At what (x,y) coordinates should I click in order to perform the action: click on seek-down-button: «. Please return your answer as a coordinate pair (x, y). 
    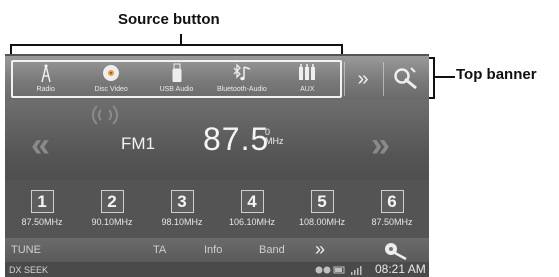
    Looking at the image, I should click on (40, 145).